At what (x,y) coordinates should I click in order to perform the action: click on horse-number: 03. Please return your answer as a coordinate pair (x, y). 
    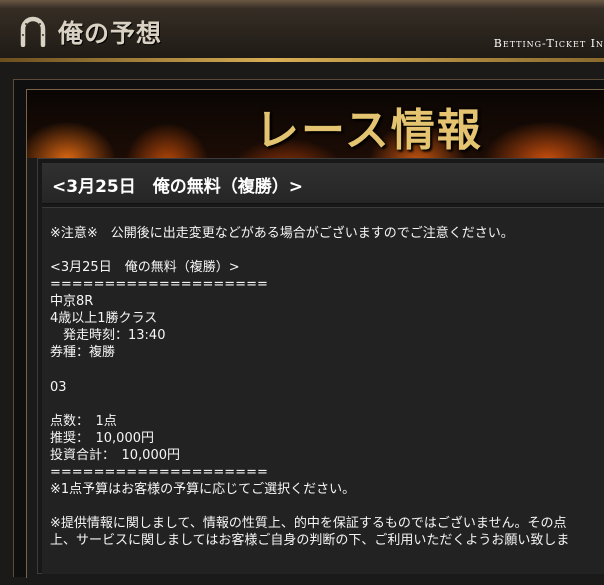
    Looking at the image, I should click on (58, 387).